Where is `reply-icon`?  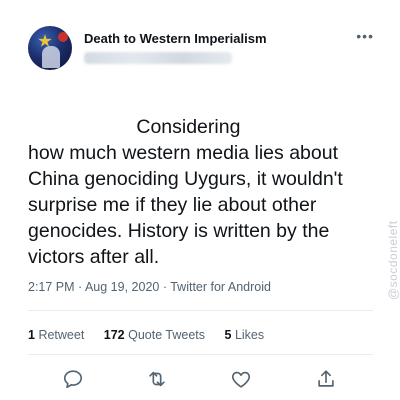
reply-icon is located at coordinates (73, 379).